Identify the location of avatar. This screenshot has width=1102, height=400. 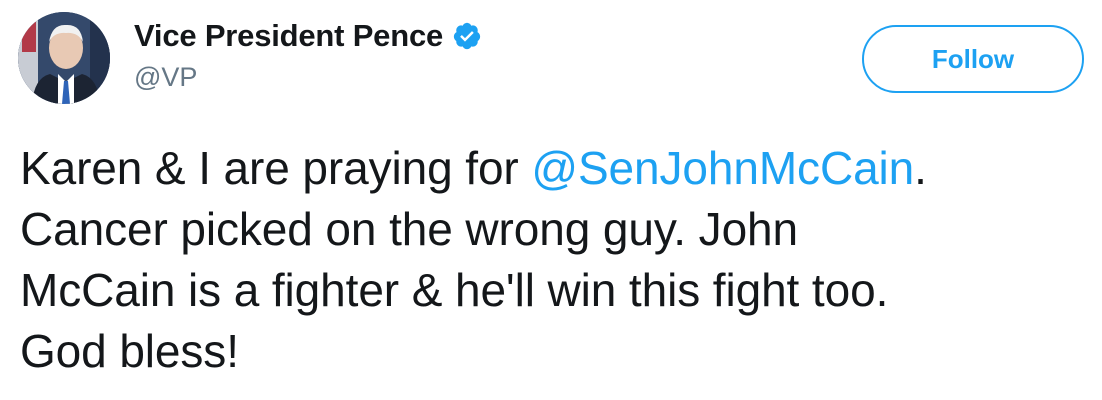
(64, 58).